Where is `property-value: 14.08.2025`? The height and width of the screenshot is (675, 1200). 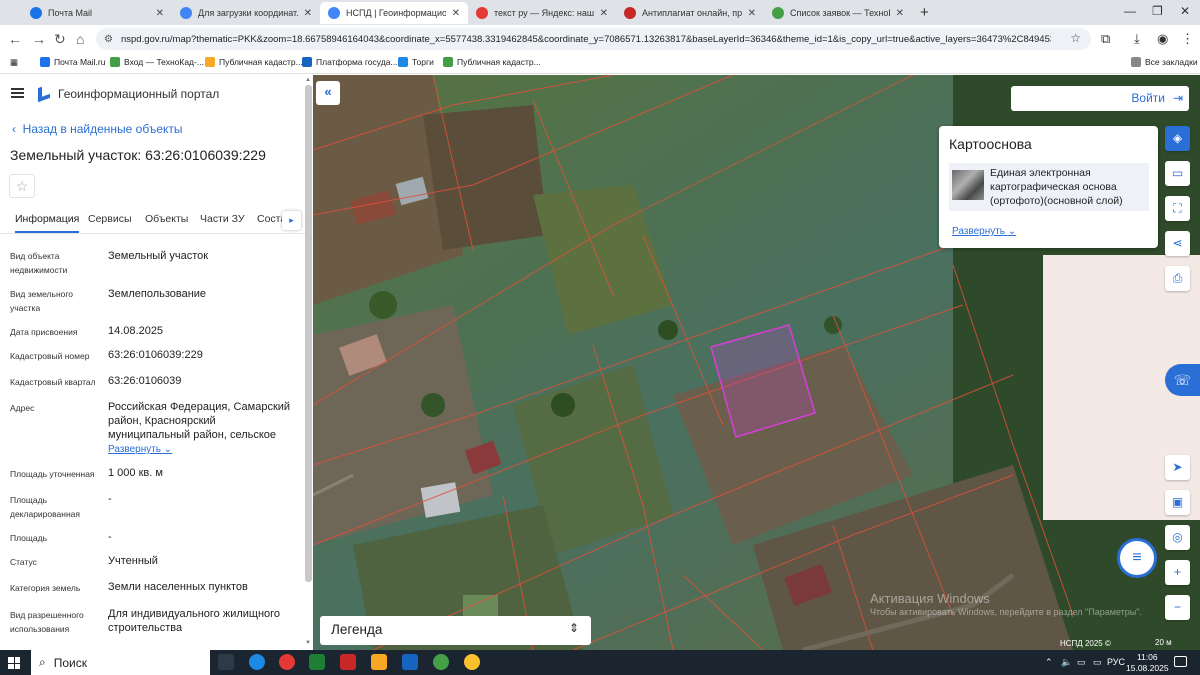 property-value: 14.08.2025 is located at coordinates (136, 331).